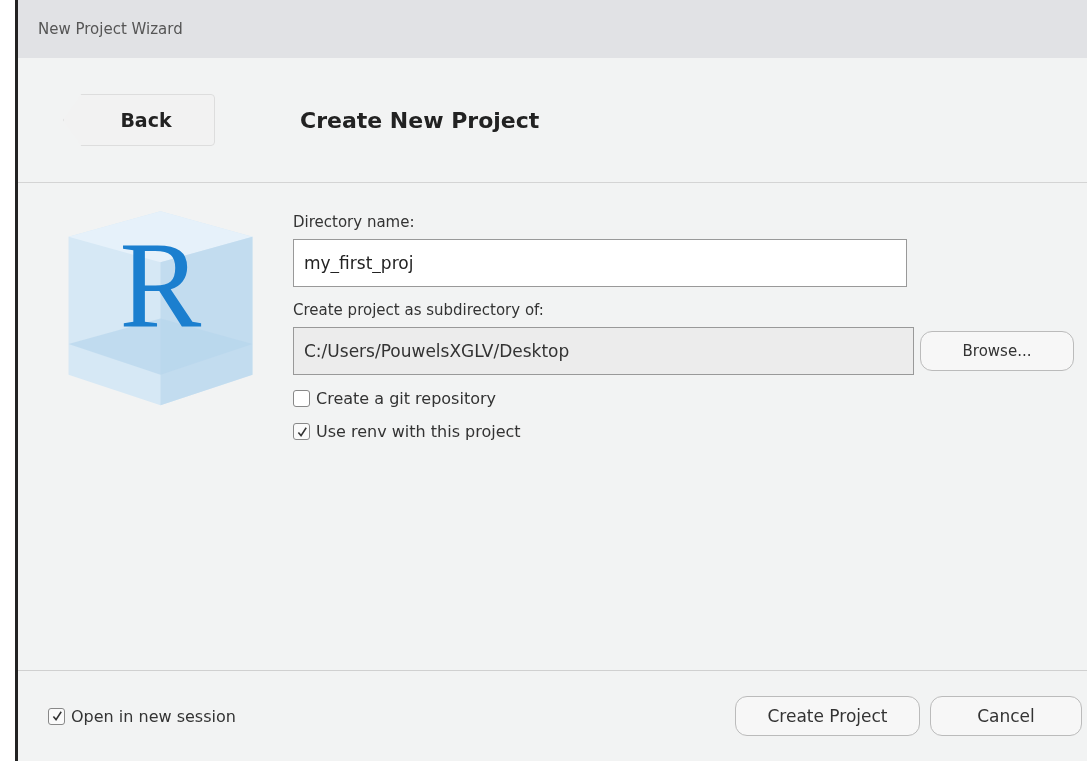  Describe the element at coordinates (1006, 716) in the screenshot. I see `dialog-button: Cancel` at that location.